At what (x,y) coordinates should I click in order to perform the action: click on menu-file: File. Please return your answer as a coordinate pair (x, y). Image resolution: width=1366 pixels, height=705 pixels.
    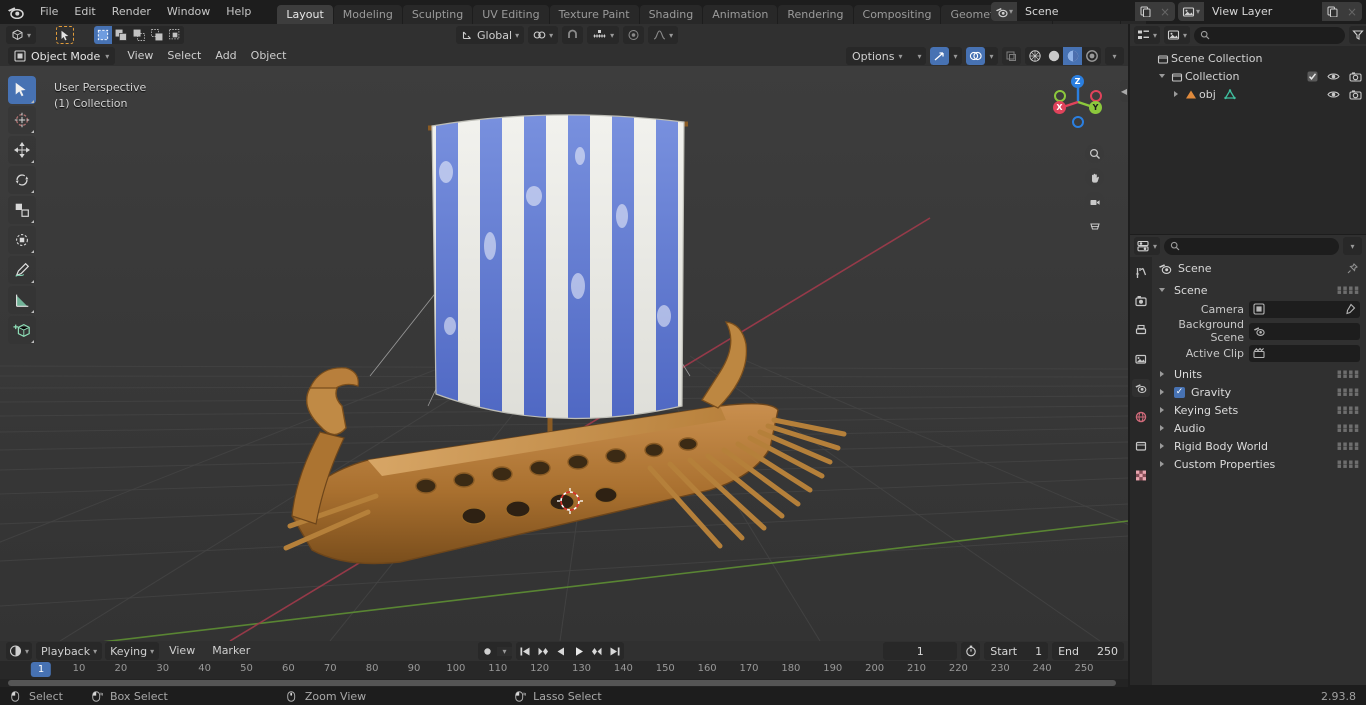
    Looking at the image, I should click on (49, 12).